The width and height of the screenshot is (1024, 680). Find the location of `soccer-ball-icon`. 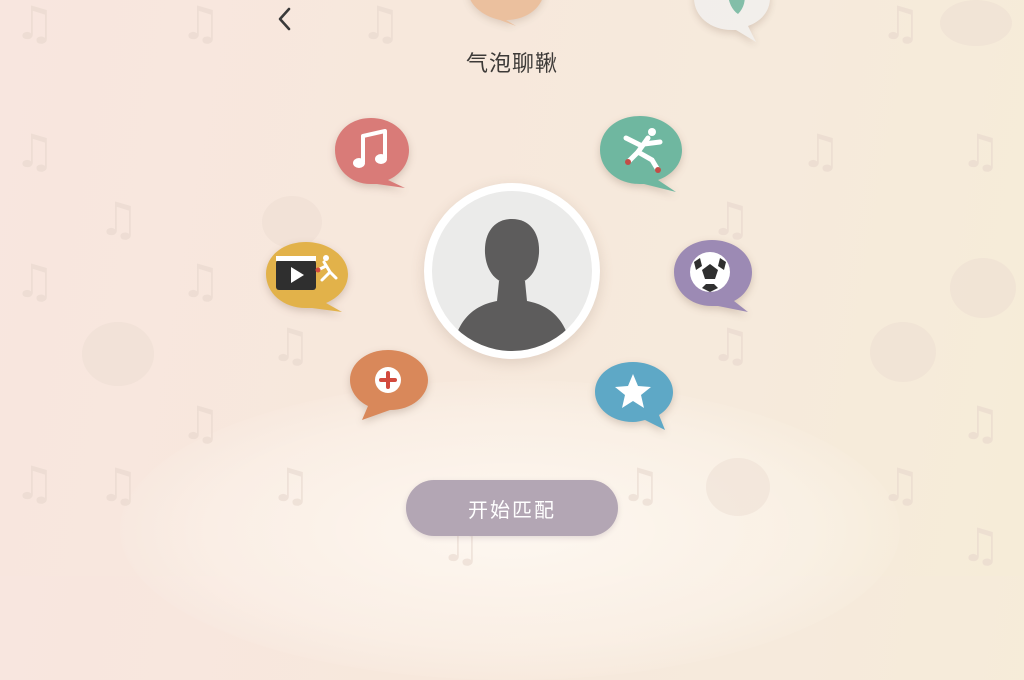

soccer-ball-icon is located at coordinates (710, 272).